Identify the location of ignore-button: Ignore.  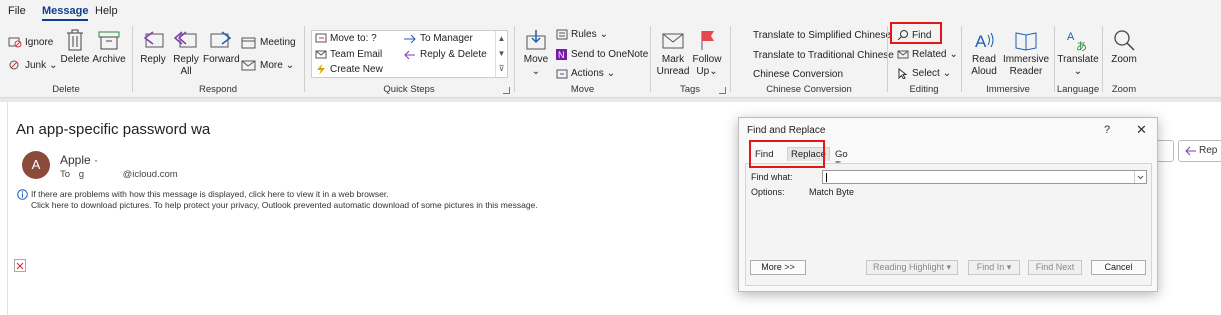
(30, 42).